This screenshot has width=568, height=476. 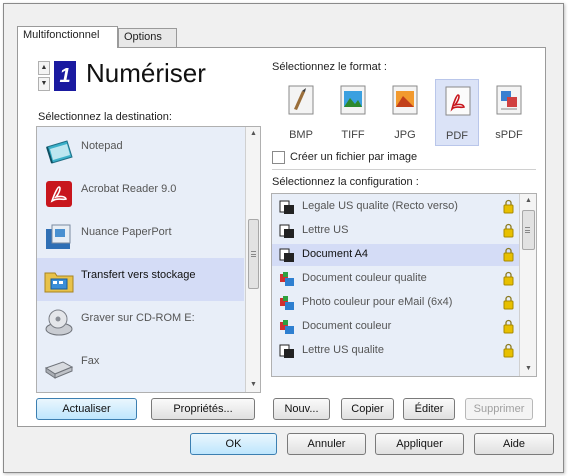 I want to click on list-item-label: Graver sur CD-ROM E:, so click(x=138, y=318).